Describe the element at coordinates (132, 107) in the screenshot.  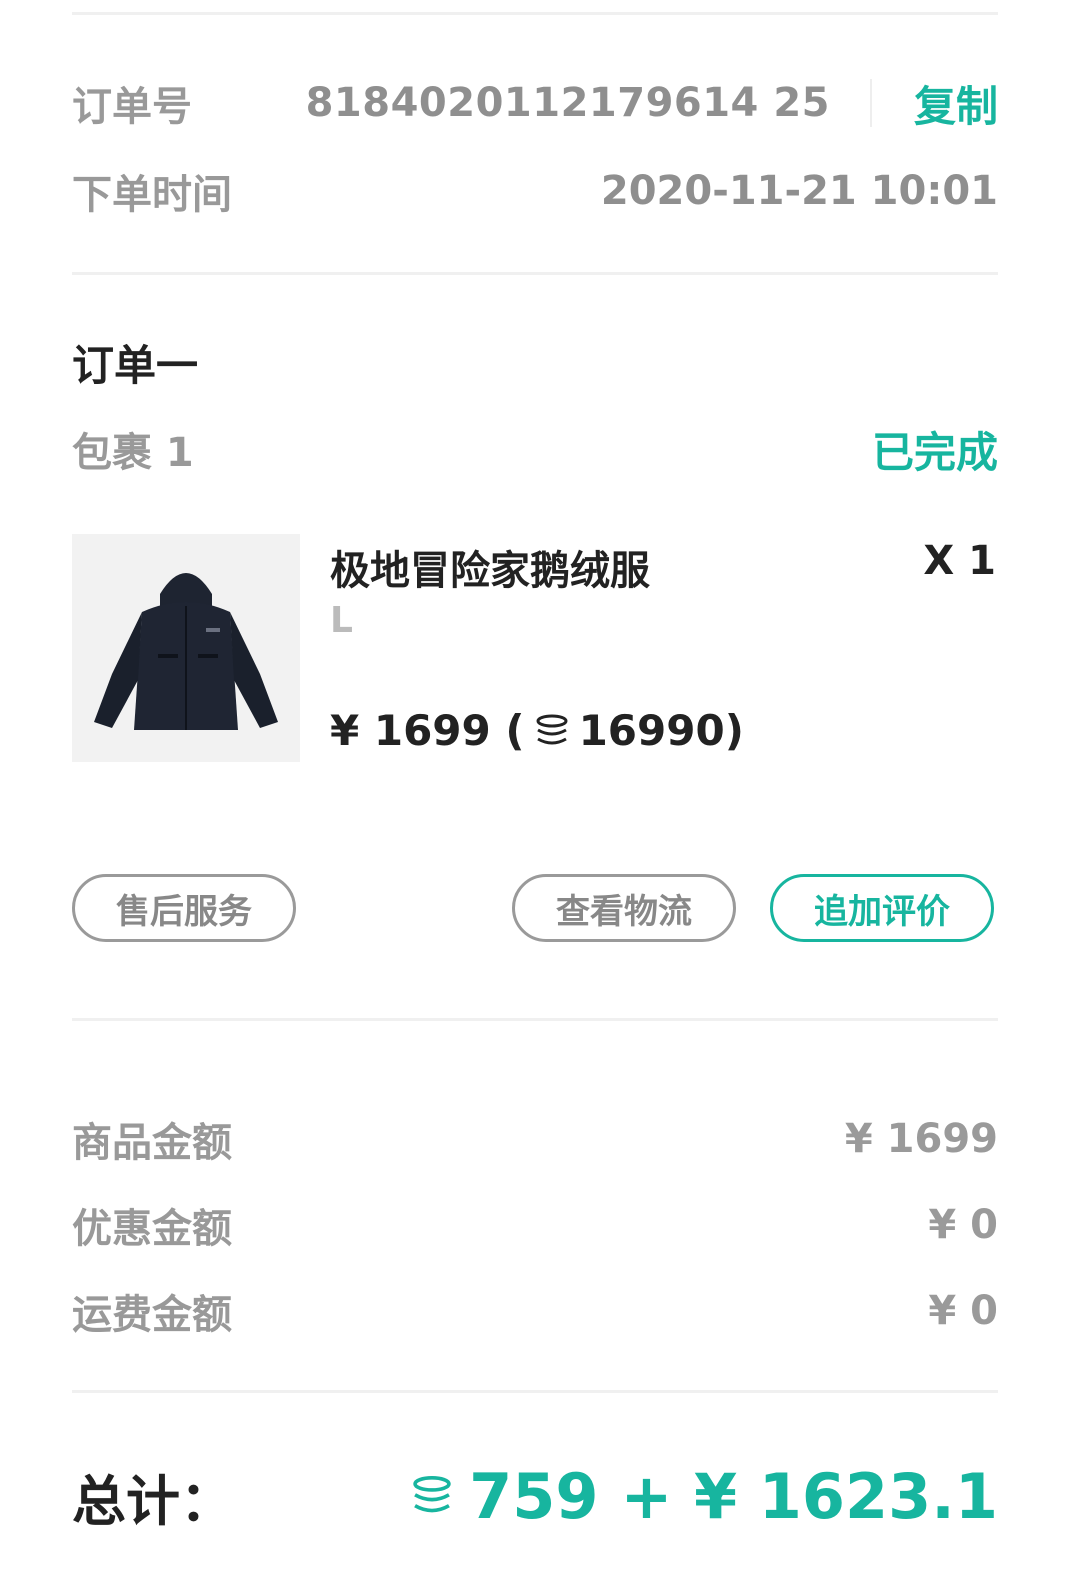
I see `order-number-label: 订单号` at that location.